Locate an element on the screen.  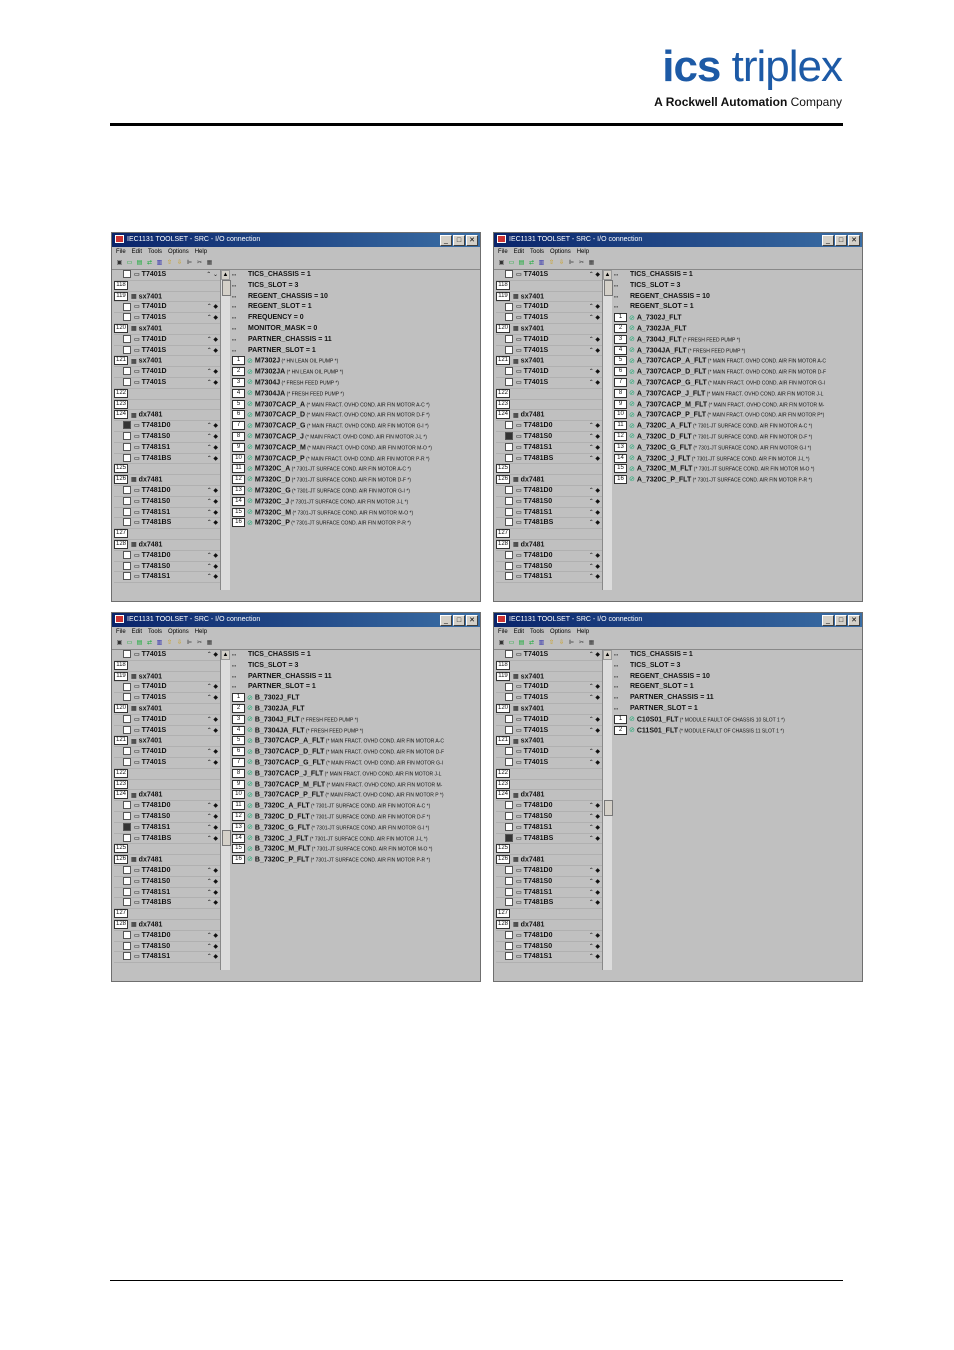
slot-item: 123 is located at coordinates (549, 405).